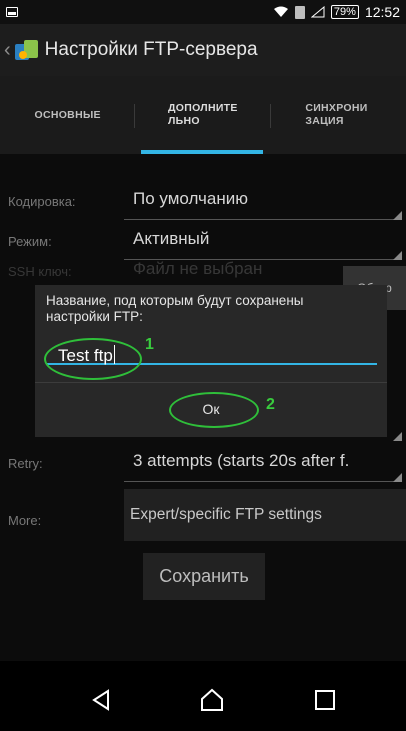 The image size is (406, 731). What do you see at coordinates (151, 49) in the screenshot?
I see `page-title: Настройки FTP-сервера` at bounding box center [151, 49].